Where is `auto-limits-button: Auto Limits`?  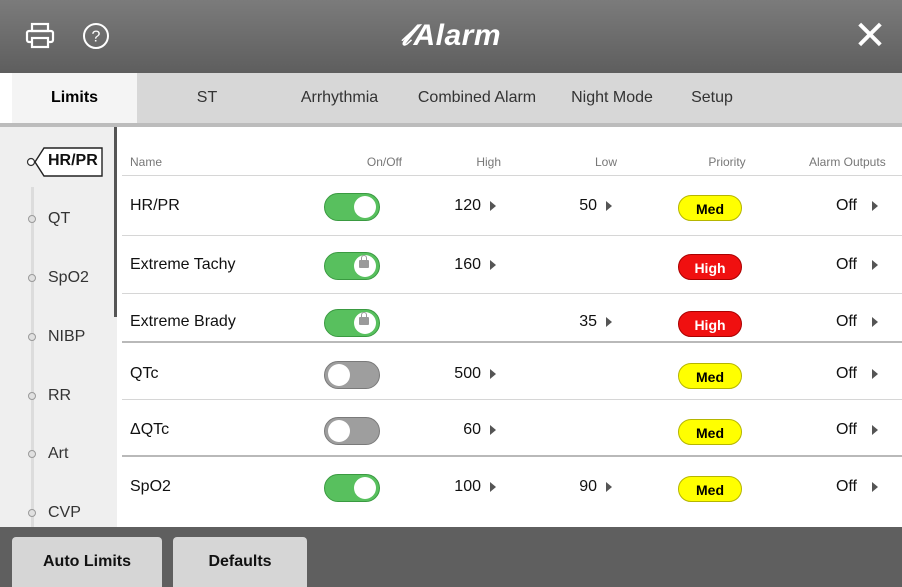
auto-limits-button: Auto Limits is located at coordinates (87, 562).